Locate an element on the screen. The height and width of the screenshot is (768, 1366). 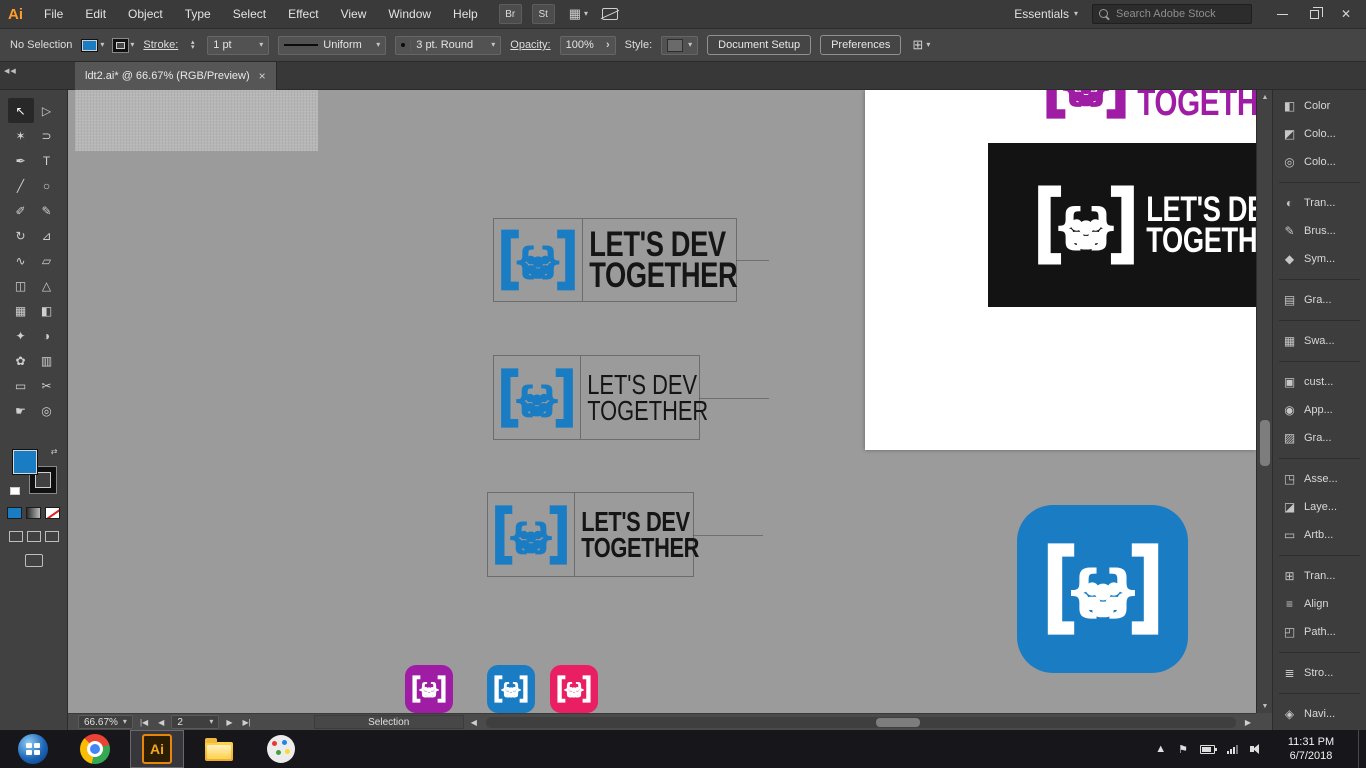
tool-blend: ◑ is located at coordinates (47, 335).